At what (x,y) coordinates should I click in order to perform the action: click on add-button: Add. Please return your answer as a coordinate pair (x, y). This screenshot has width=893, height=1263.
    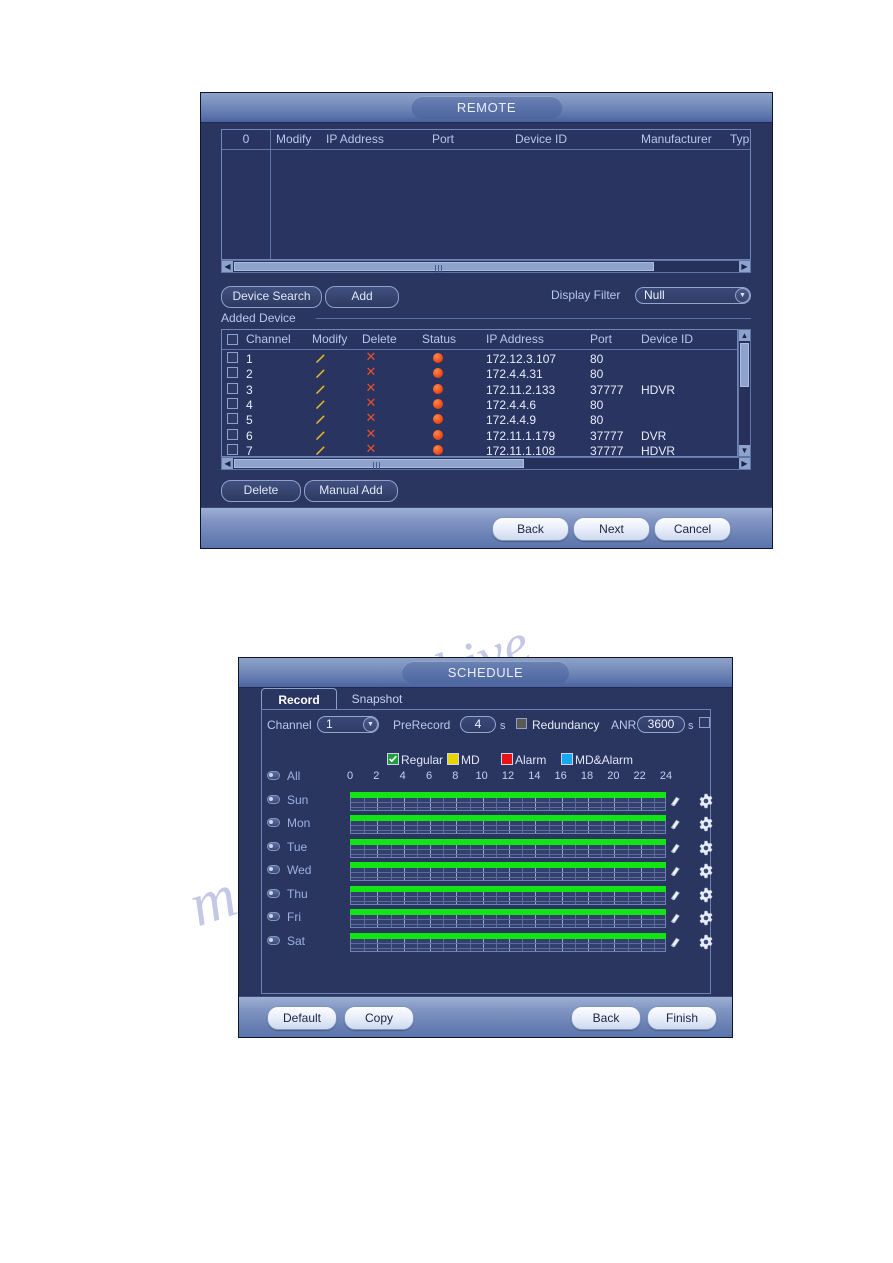
    Looking at the image, I should click on (362, 297).